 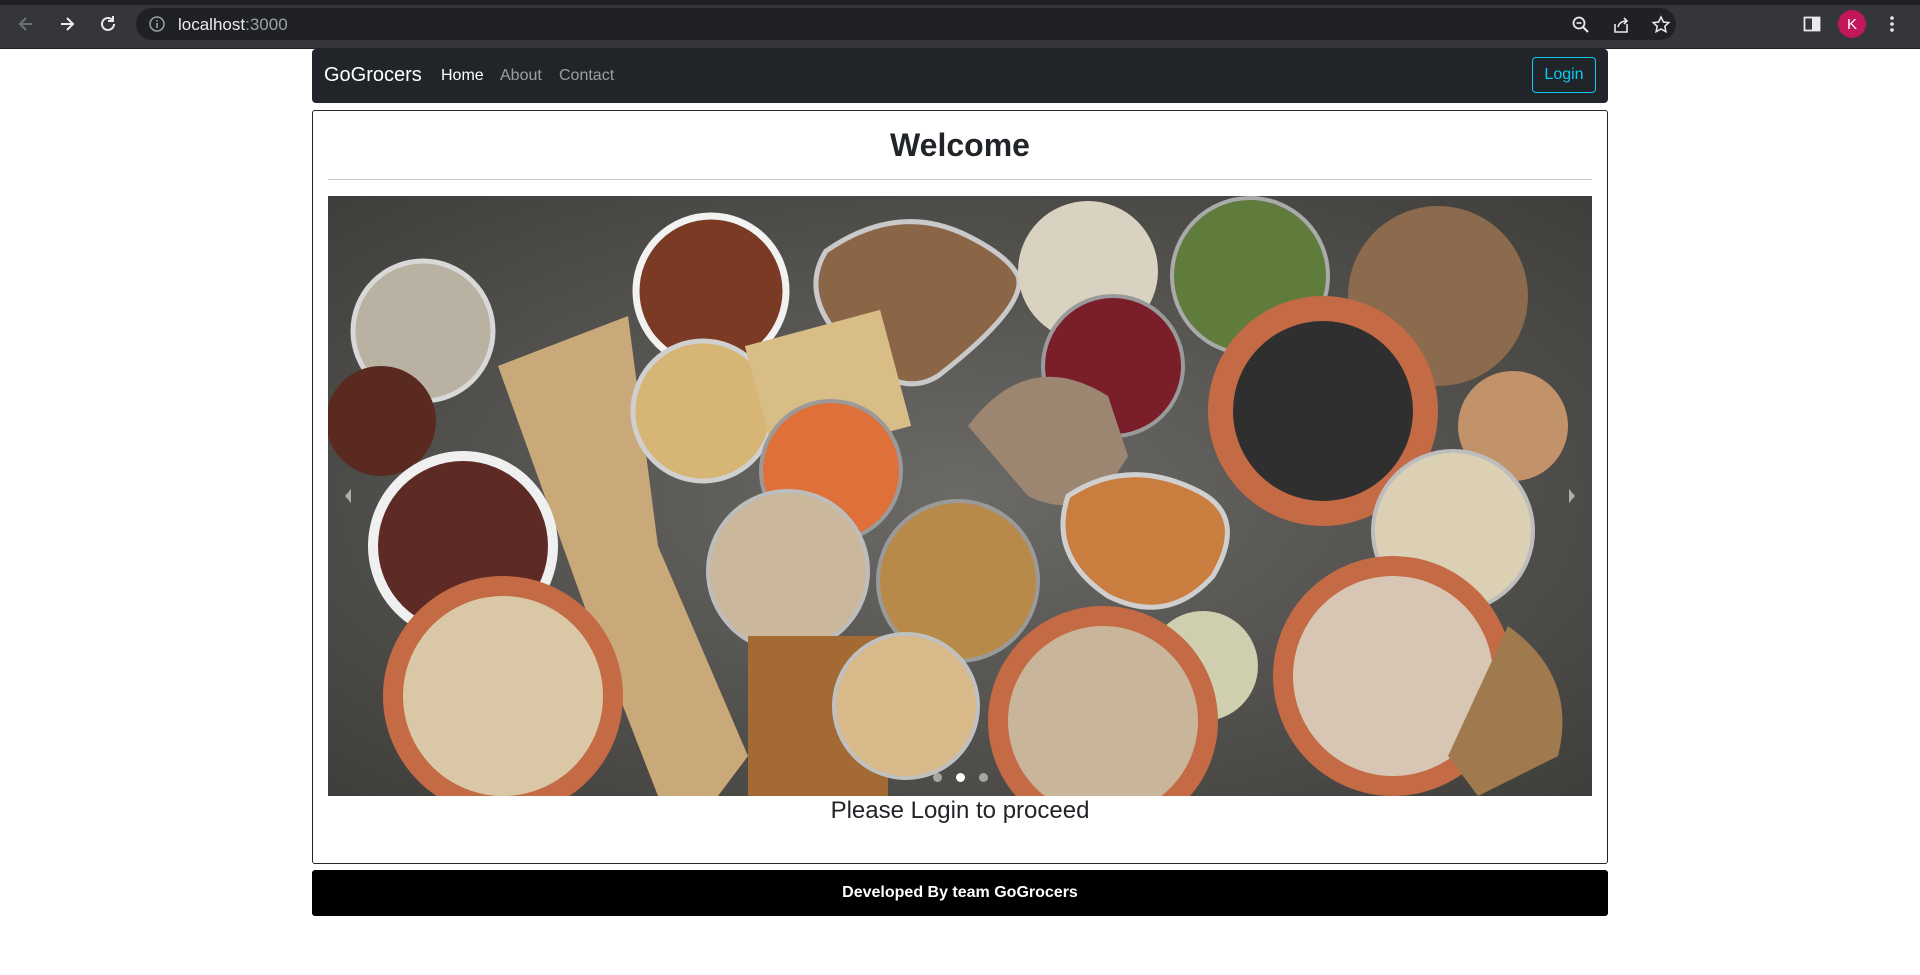 I want to click on browser-toolbar: localhost:3000 K, so click(x=960, y=24).